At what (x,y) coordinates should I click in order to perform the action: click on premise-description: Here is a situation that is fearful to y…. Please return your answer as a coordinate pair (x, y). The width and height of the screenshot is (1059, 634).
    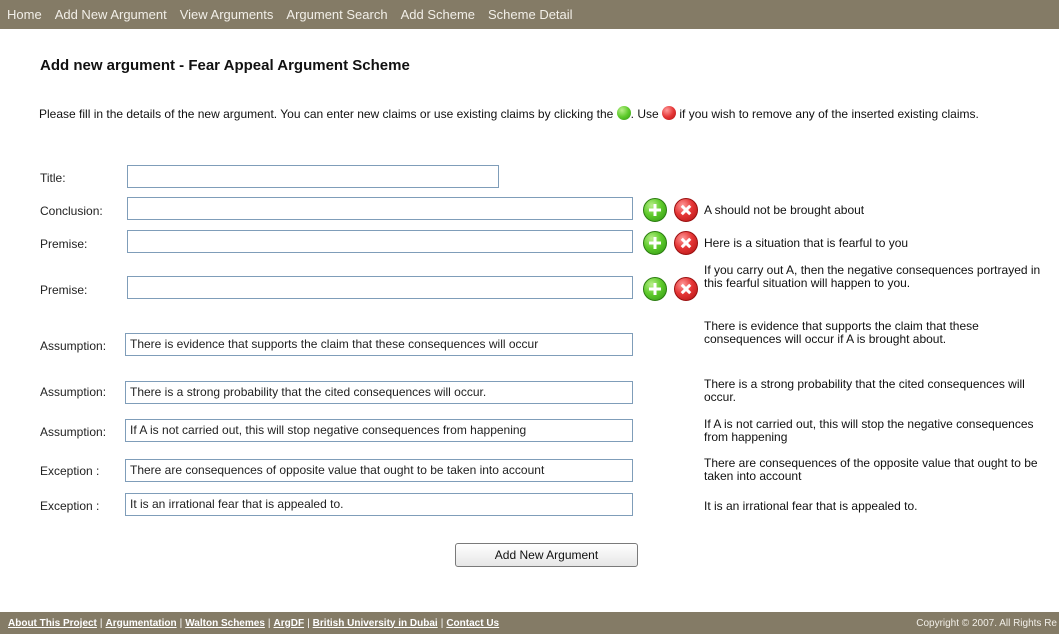
    Looking at the image, I should click on (806, 243).